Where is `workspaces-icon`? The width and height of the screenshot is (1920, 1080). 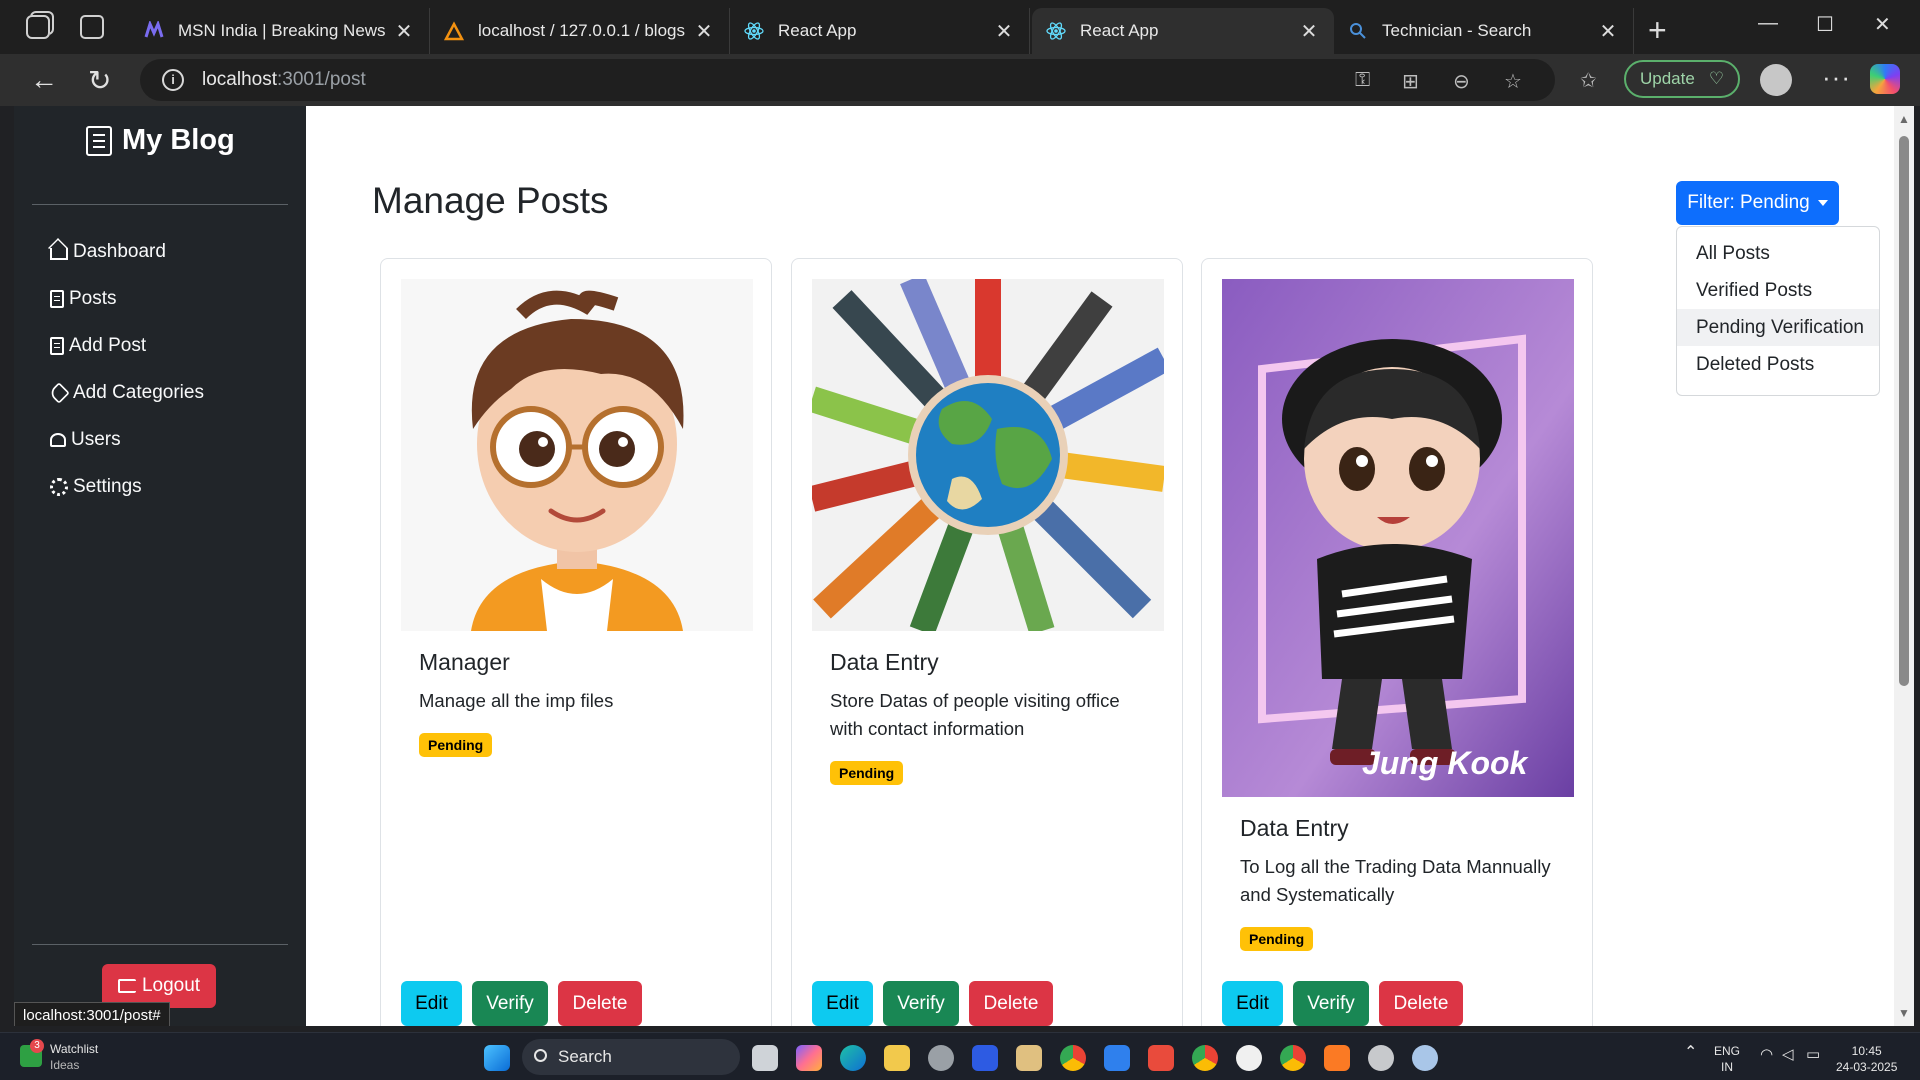 workspaces-icon is located at coordinates (38, 27).